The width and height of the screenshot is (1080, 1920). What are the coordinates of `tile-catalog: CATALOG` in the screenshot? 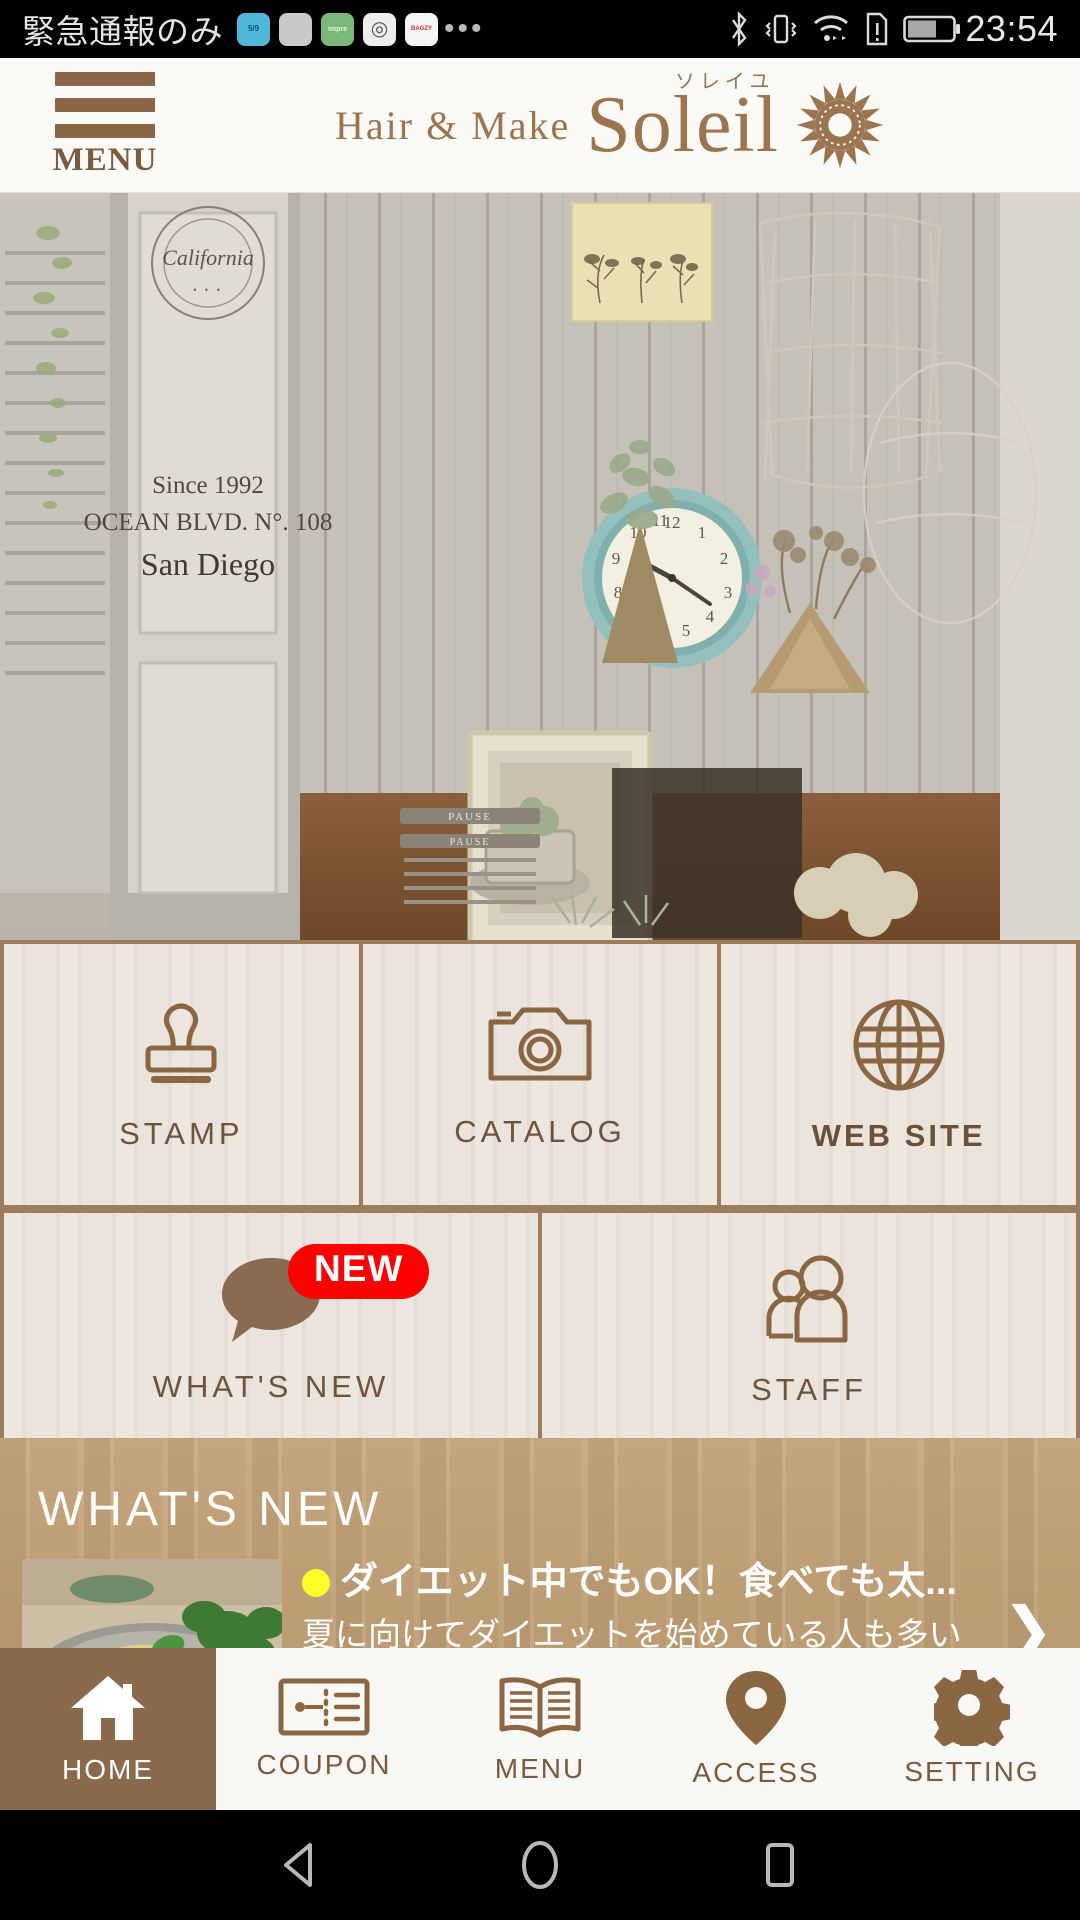 It's located at (540, 1074).